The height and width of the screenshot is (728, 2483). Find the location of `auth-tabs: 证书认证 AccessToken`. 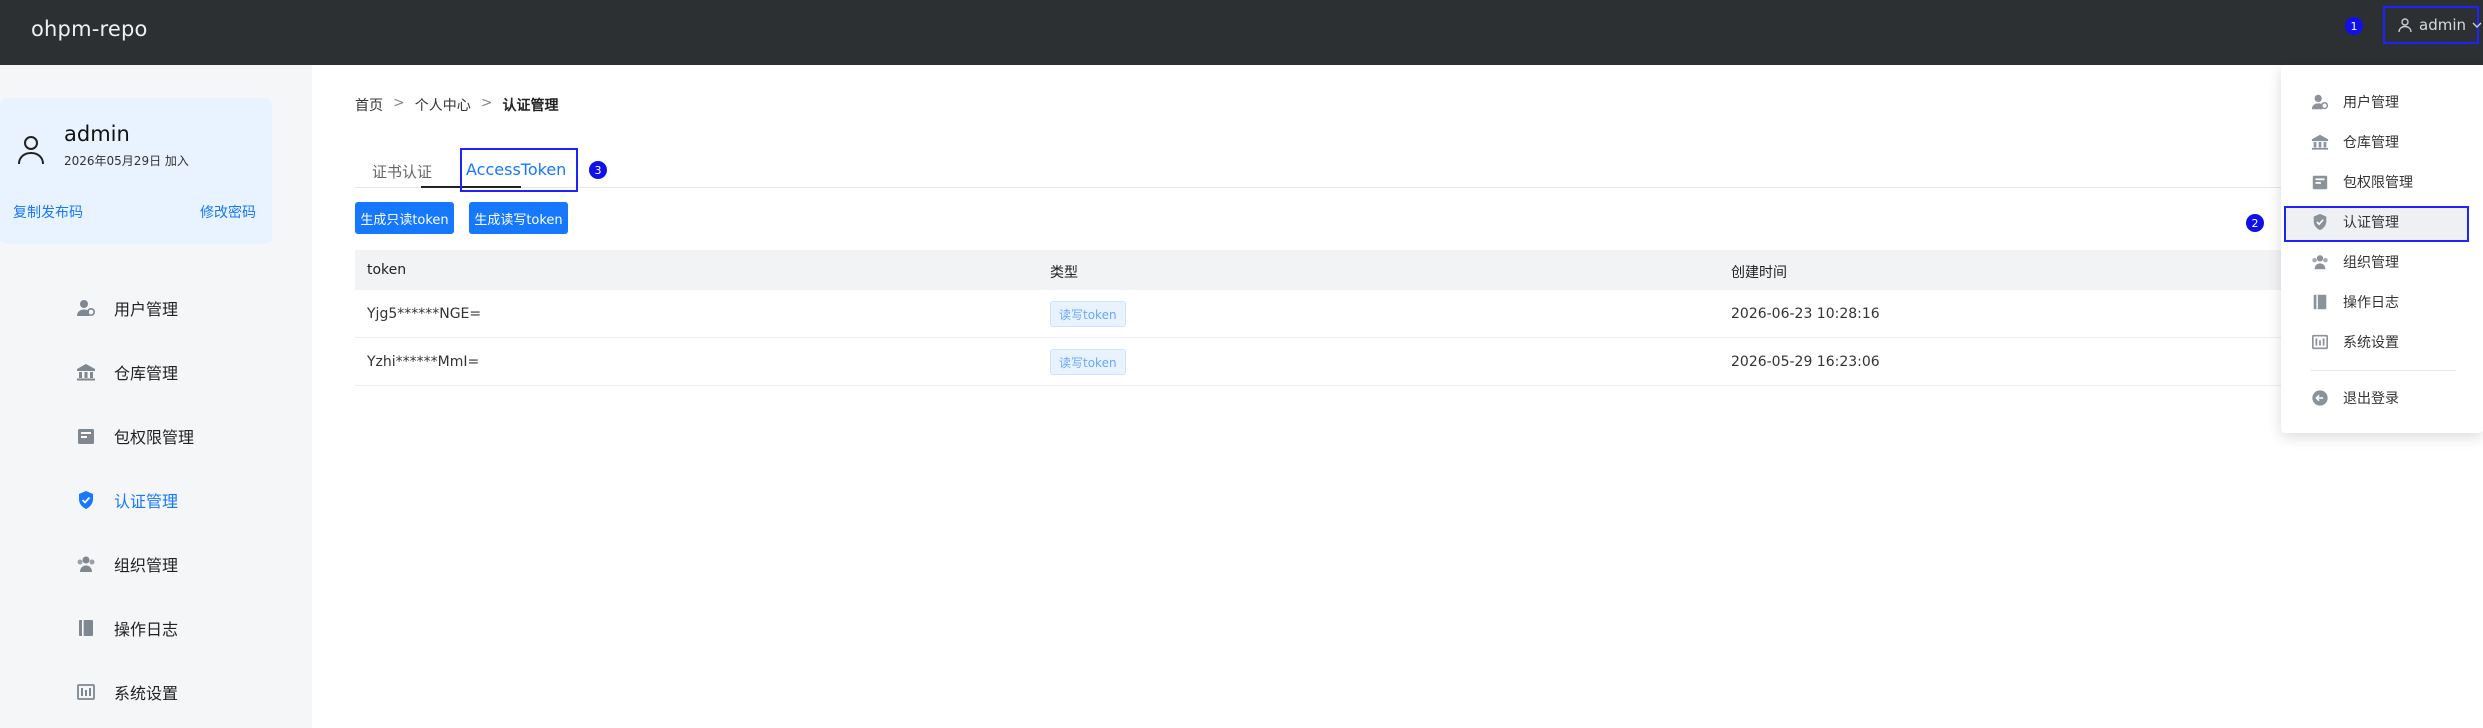

auth-tabs: 证书认证 AccessToken is located at coordinates (1419, 170).